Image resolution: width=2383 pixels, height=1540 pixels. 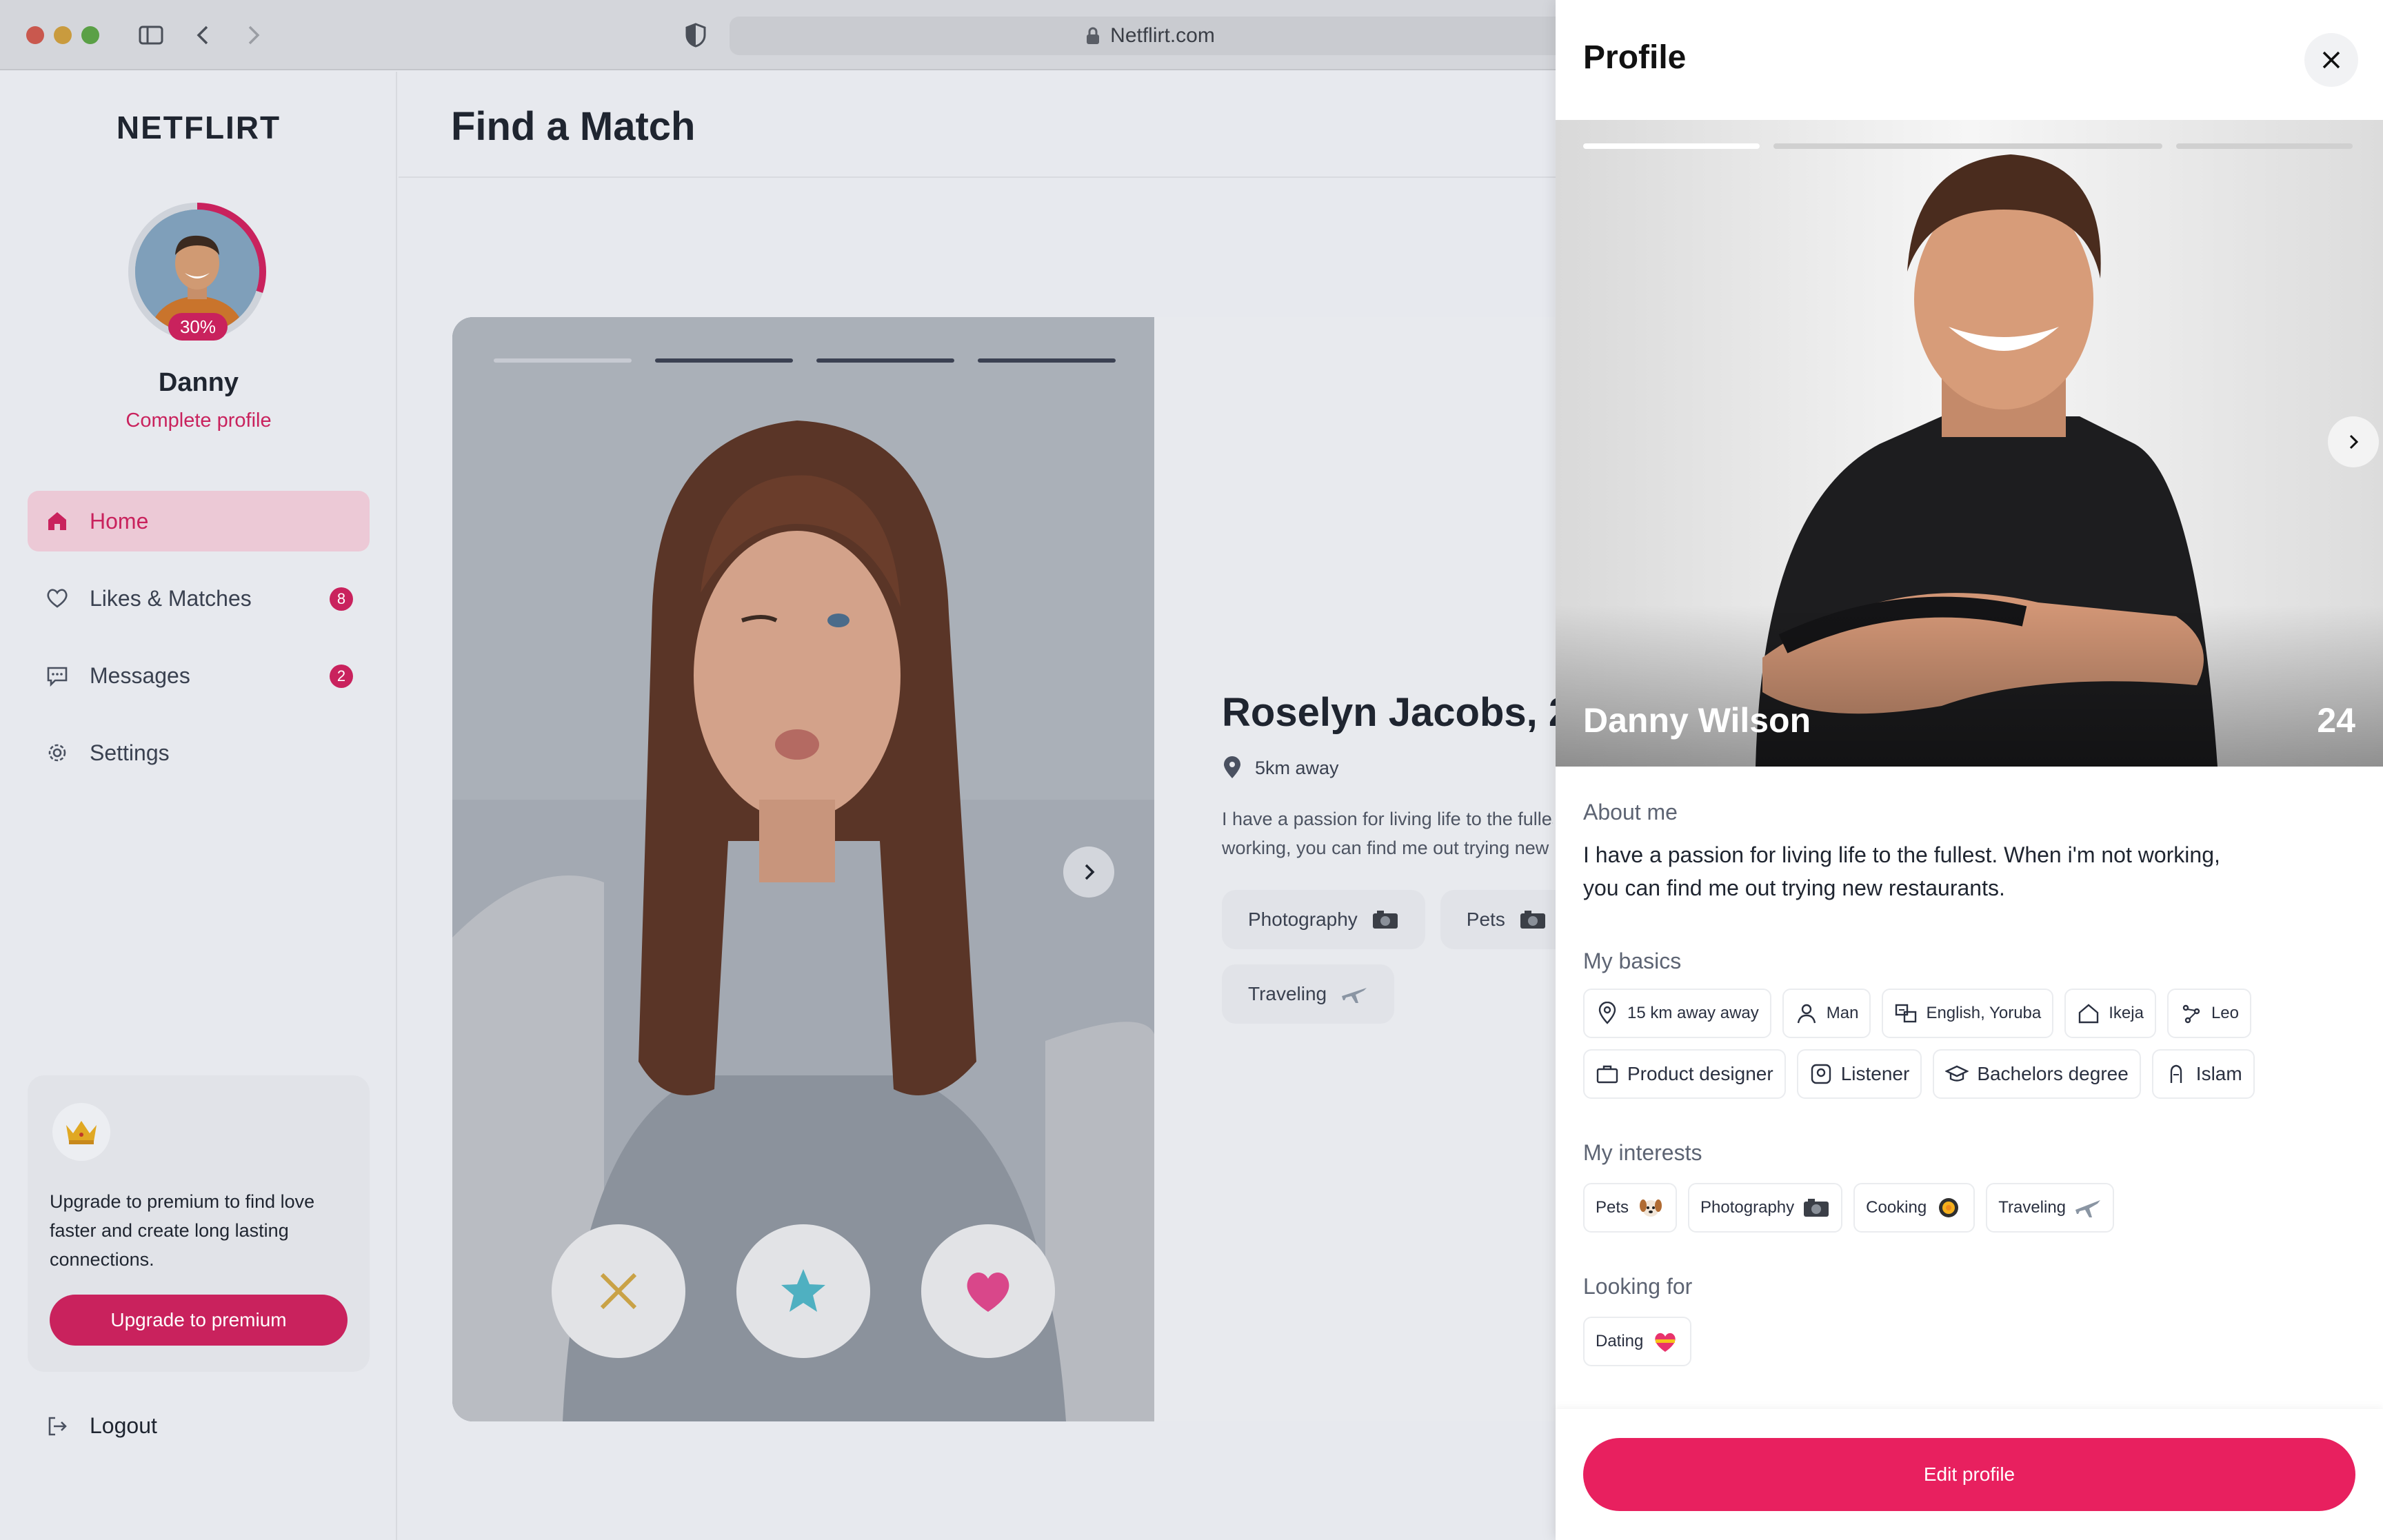 I want to click on back-icon, so click(x=203, y=35).